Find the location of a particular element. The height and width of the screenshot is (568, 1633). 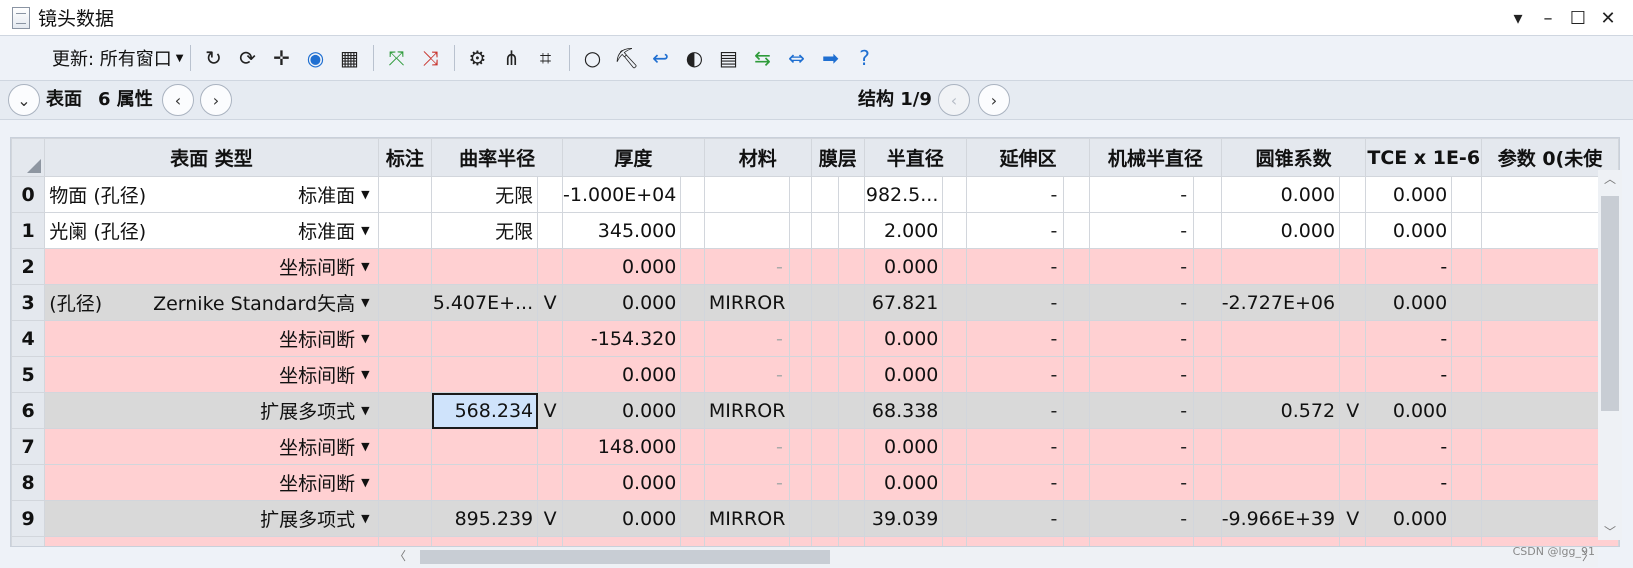

conic-cell: -2.727E+06 is located at coordinates (1280, 302).